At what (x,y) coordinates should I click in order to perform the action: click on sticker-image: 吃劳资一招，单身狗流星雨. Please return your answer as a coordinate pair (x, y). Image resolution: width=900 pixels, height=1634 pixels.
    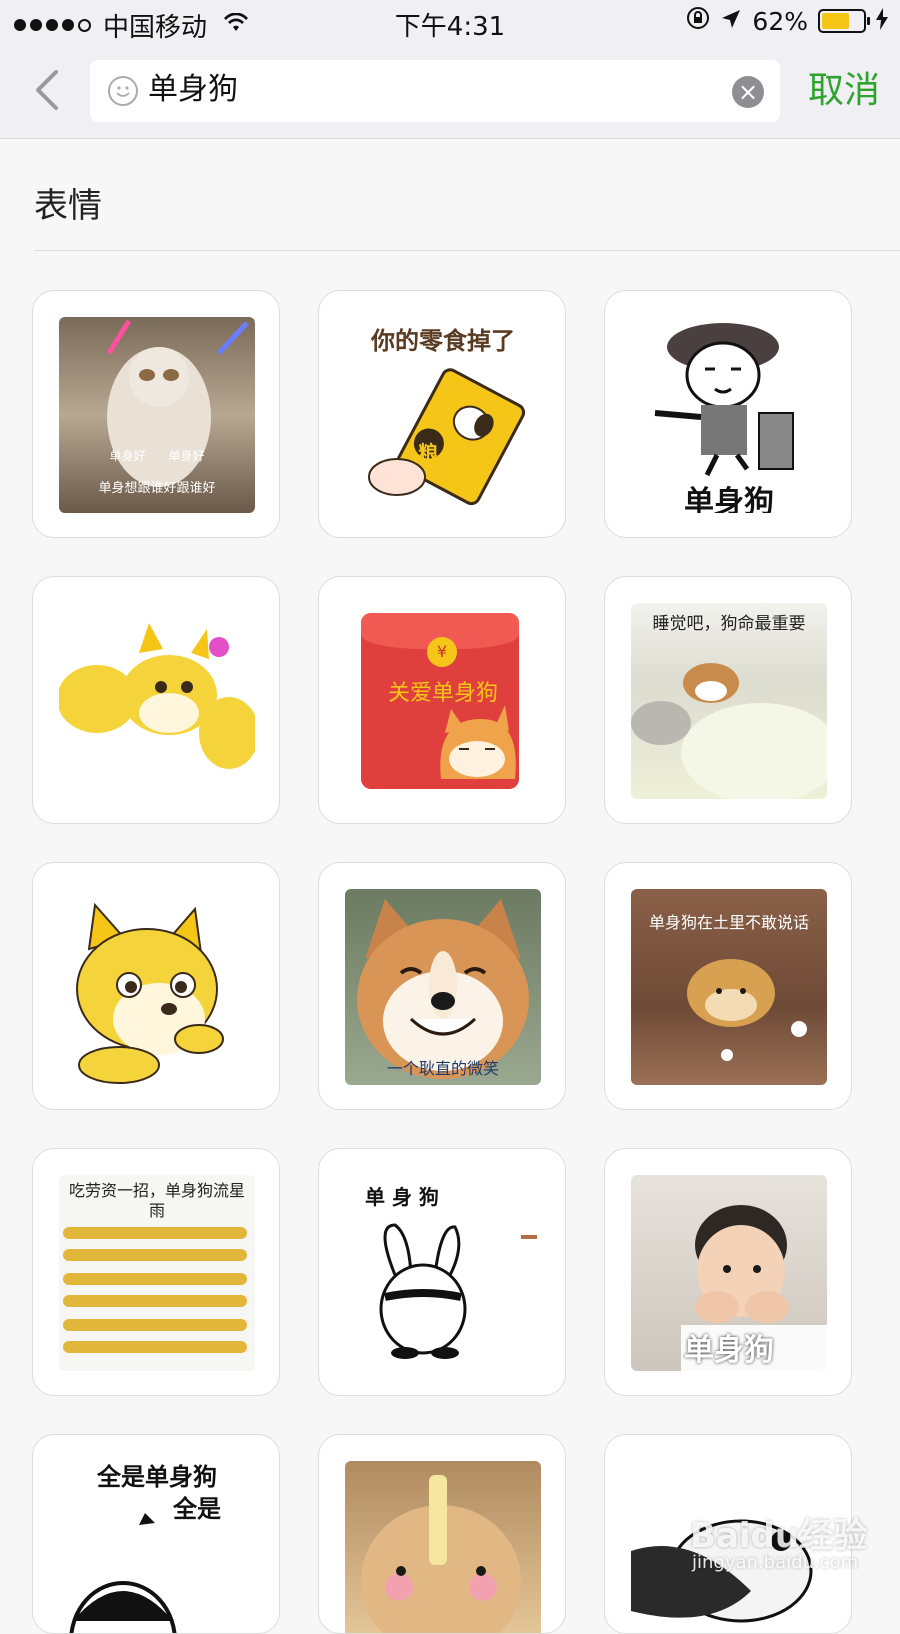
    Looking at the image, I should click on (157, 1273).